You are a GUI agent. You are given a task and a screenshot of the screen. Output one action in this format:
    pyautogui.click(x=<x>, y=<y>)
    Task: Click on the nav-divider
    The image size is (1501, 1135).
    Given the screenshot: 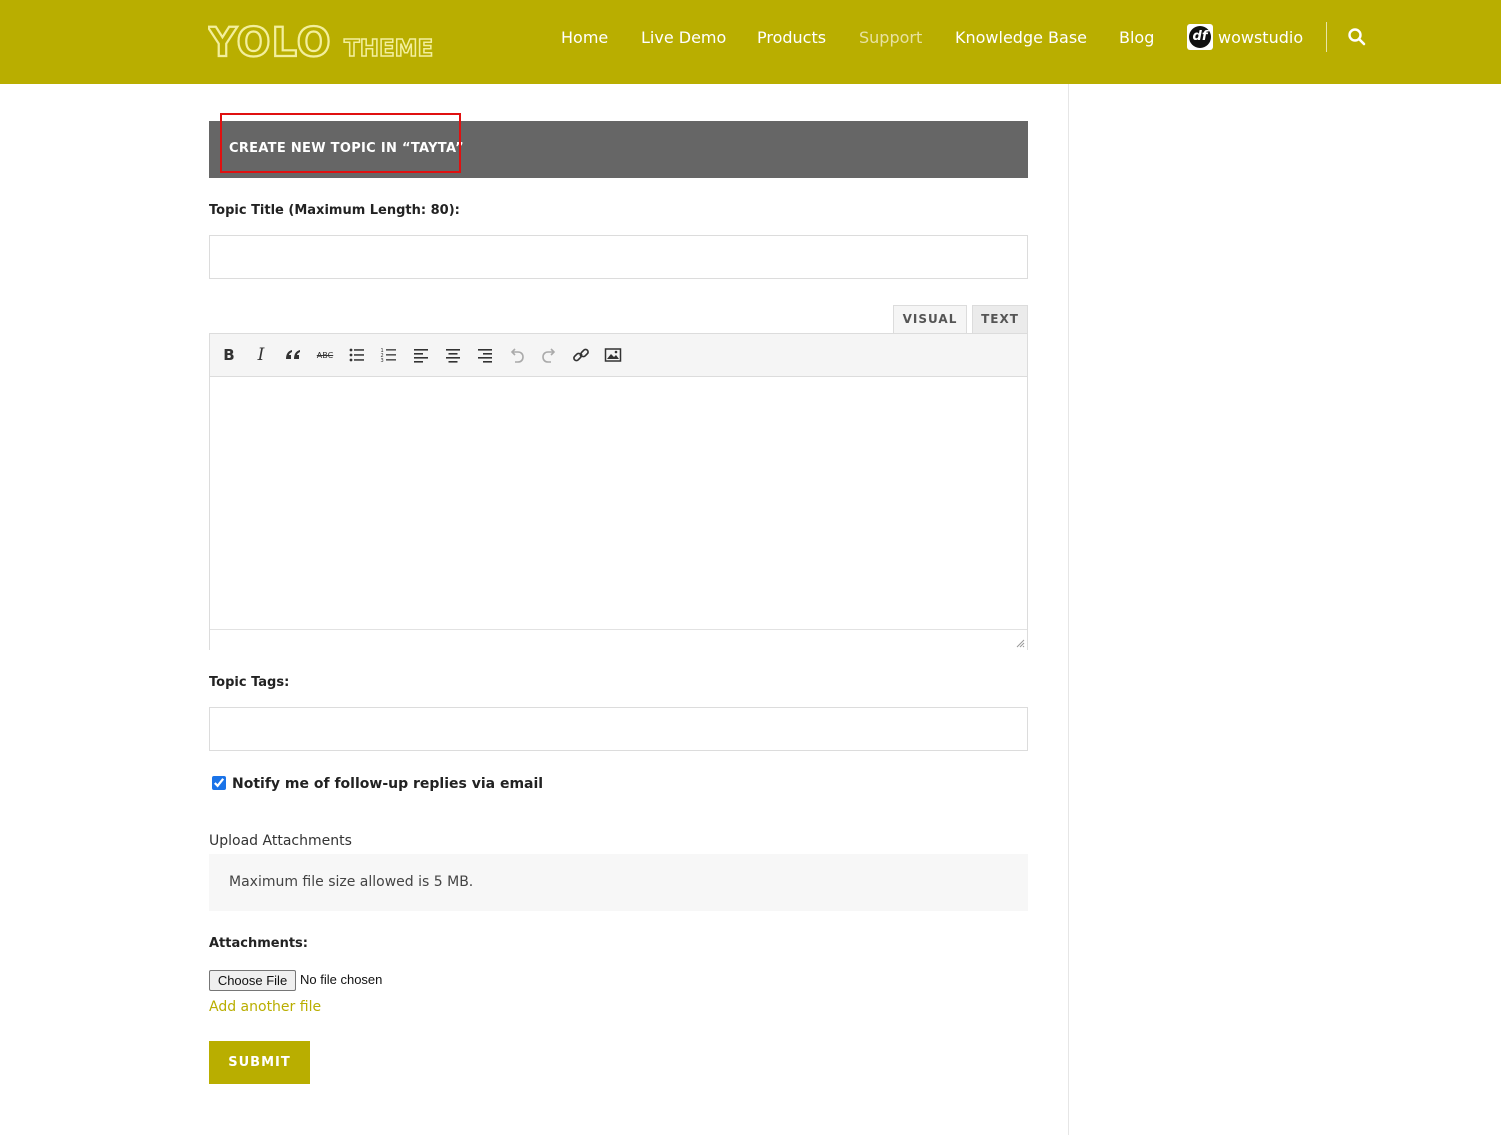 What is the action you would take?
    pyautogui.click(x=1326, y=37)
    